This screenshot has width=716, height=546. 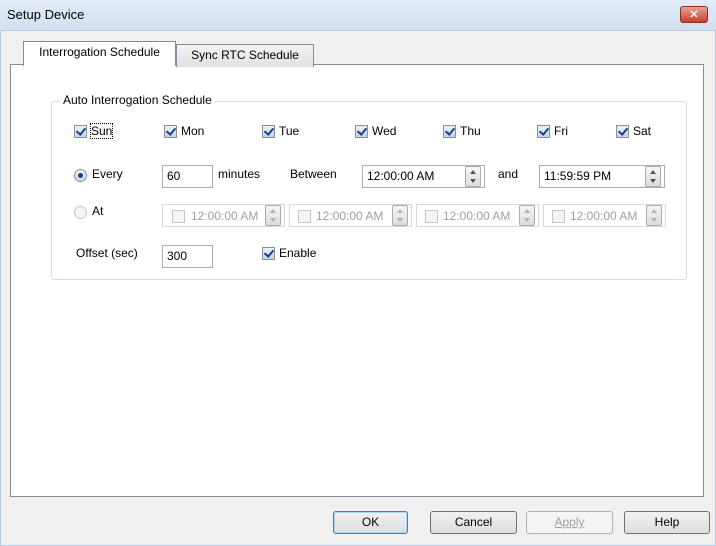 What do you see at coordinates (97, 211) in the screenshot?
I see `at-label: At` at bounding box center [97, 211].